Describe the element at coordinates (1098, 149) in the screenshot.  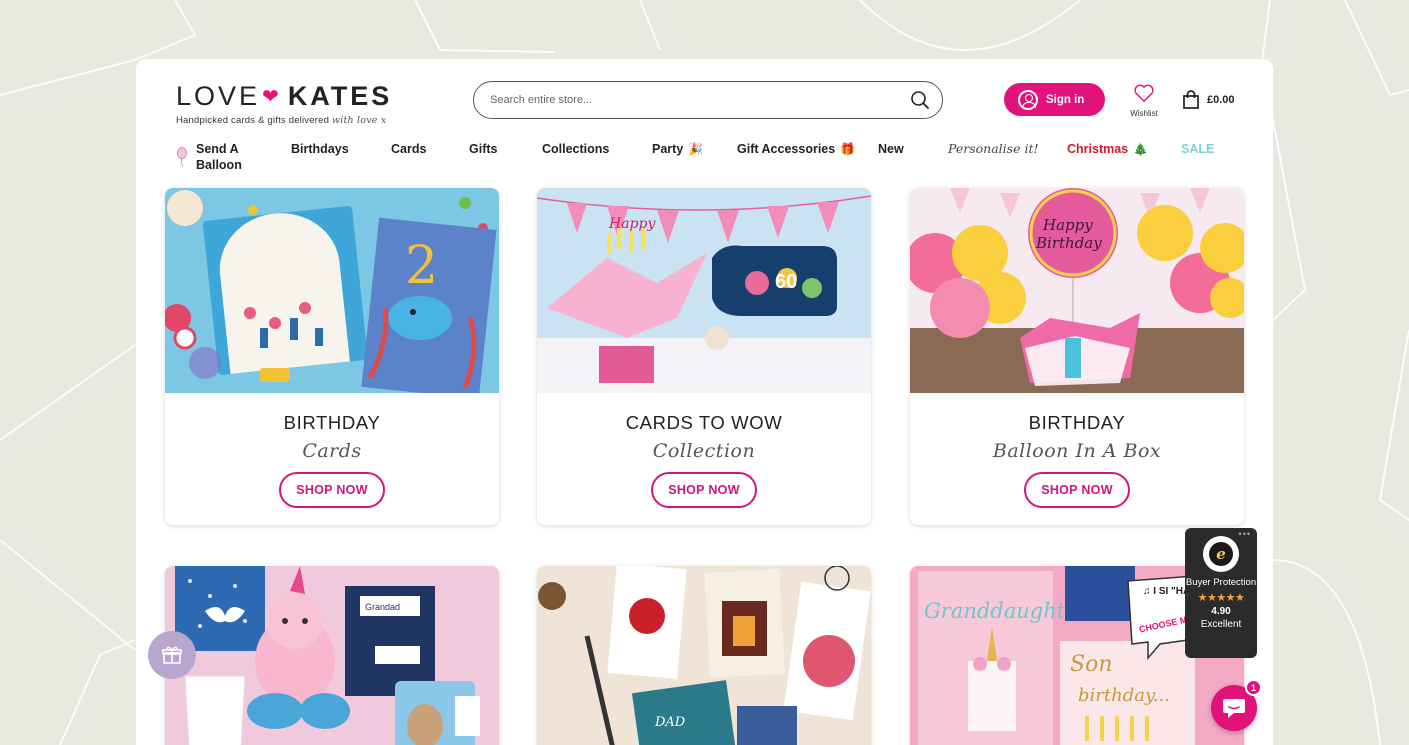
I see `nav-label: Christmas` at that location.